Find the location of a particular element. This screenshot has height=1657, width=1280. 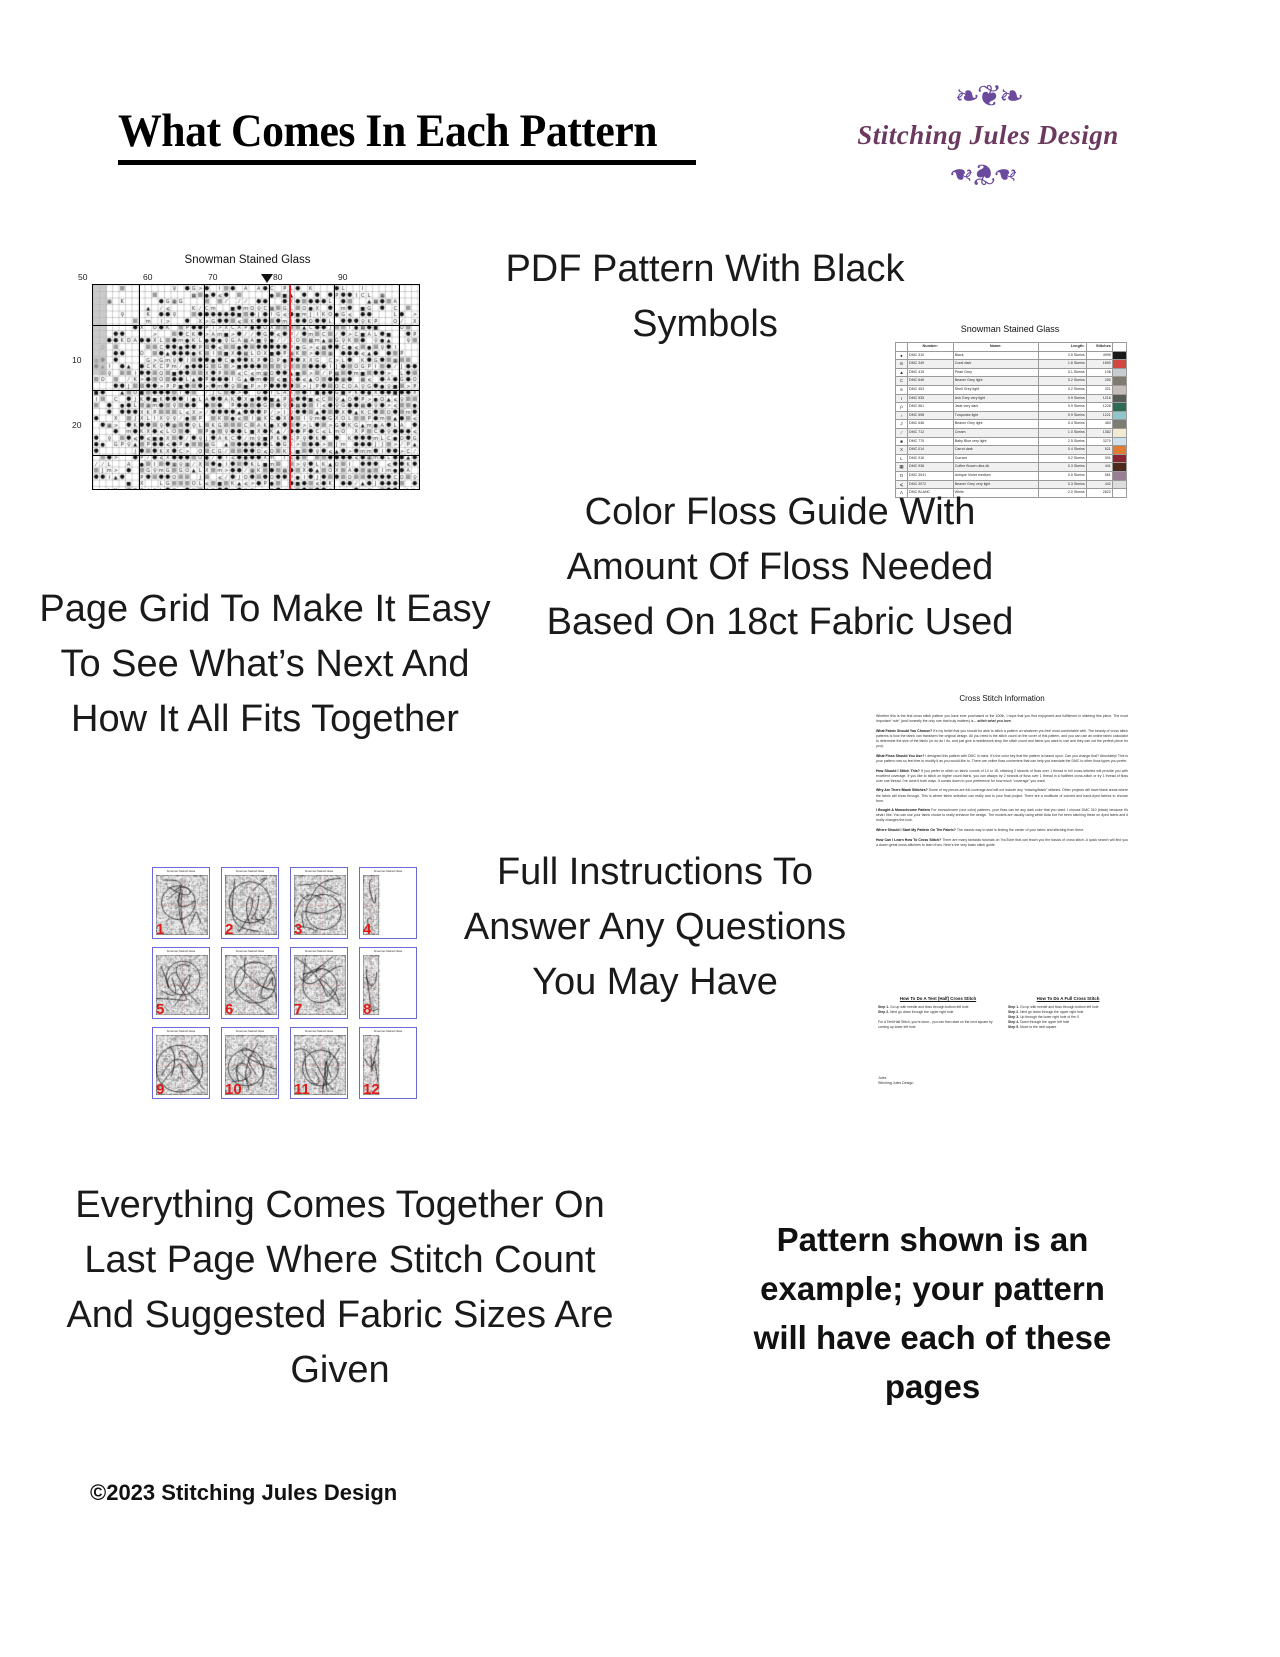

page-thumbnail: Snowman Stained Glass 2 is located at coordinates (250, 903).